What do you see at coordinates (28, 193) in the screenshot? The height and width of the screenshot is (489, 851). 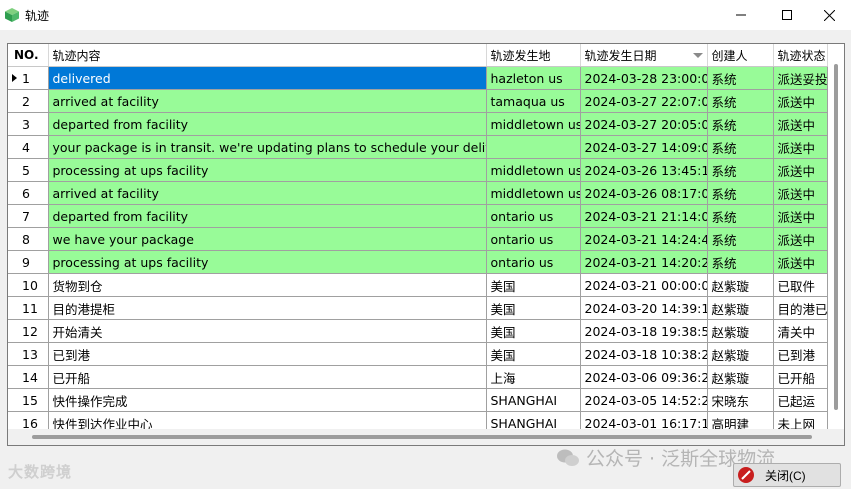 I see `cell-no: 6` at bounding box center [28, 193].